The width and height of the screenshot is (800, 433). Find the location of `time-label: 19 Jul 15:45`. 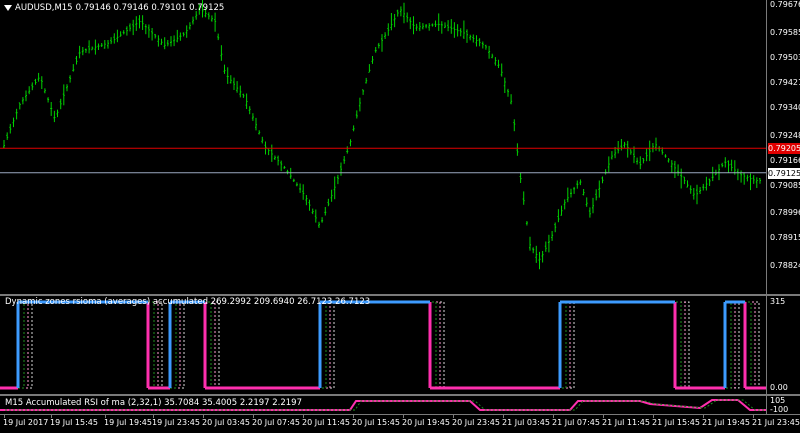

time-label: 19 Jul 15:45 is located at coordinates (74, 422).